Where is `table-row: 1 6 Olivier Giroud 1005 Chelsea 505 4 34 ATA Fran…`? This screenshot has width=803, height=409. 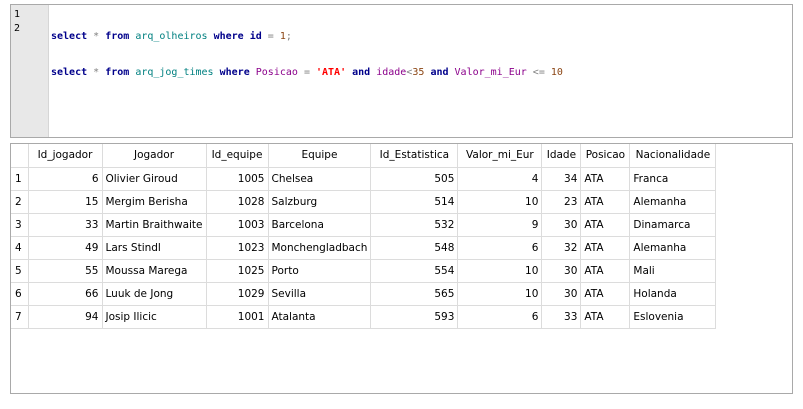
table-row: 1 6 Olivier Giroud 1005 Chelsea 505 4 34 ATA Fran… is located at coordinates (364, 179).